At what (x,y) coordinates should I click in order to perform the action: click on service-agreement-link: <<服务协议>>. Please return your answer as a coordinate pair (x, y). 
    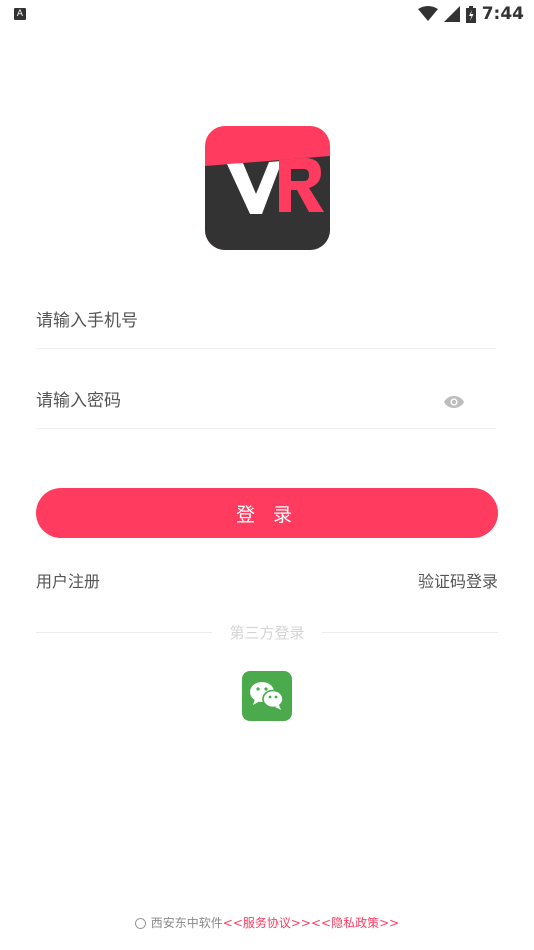
    Looking at the image, I should click on (267, 923).